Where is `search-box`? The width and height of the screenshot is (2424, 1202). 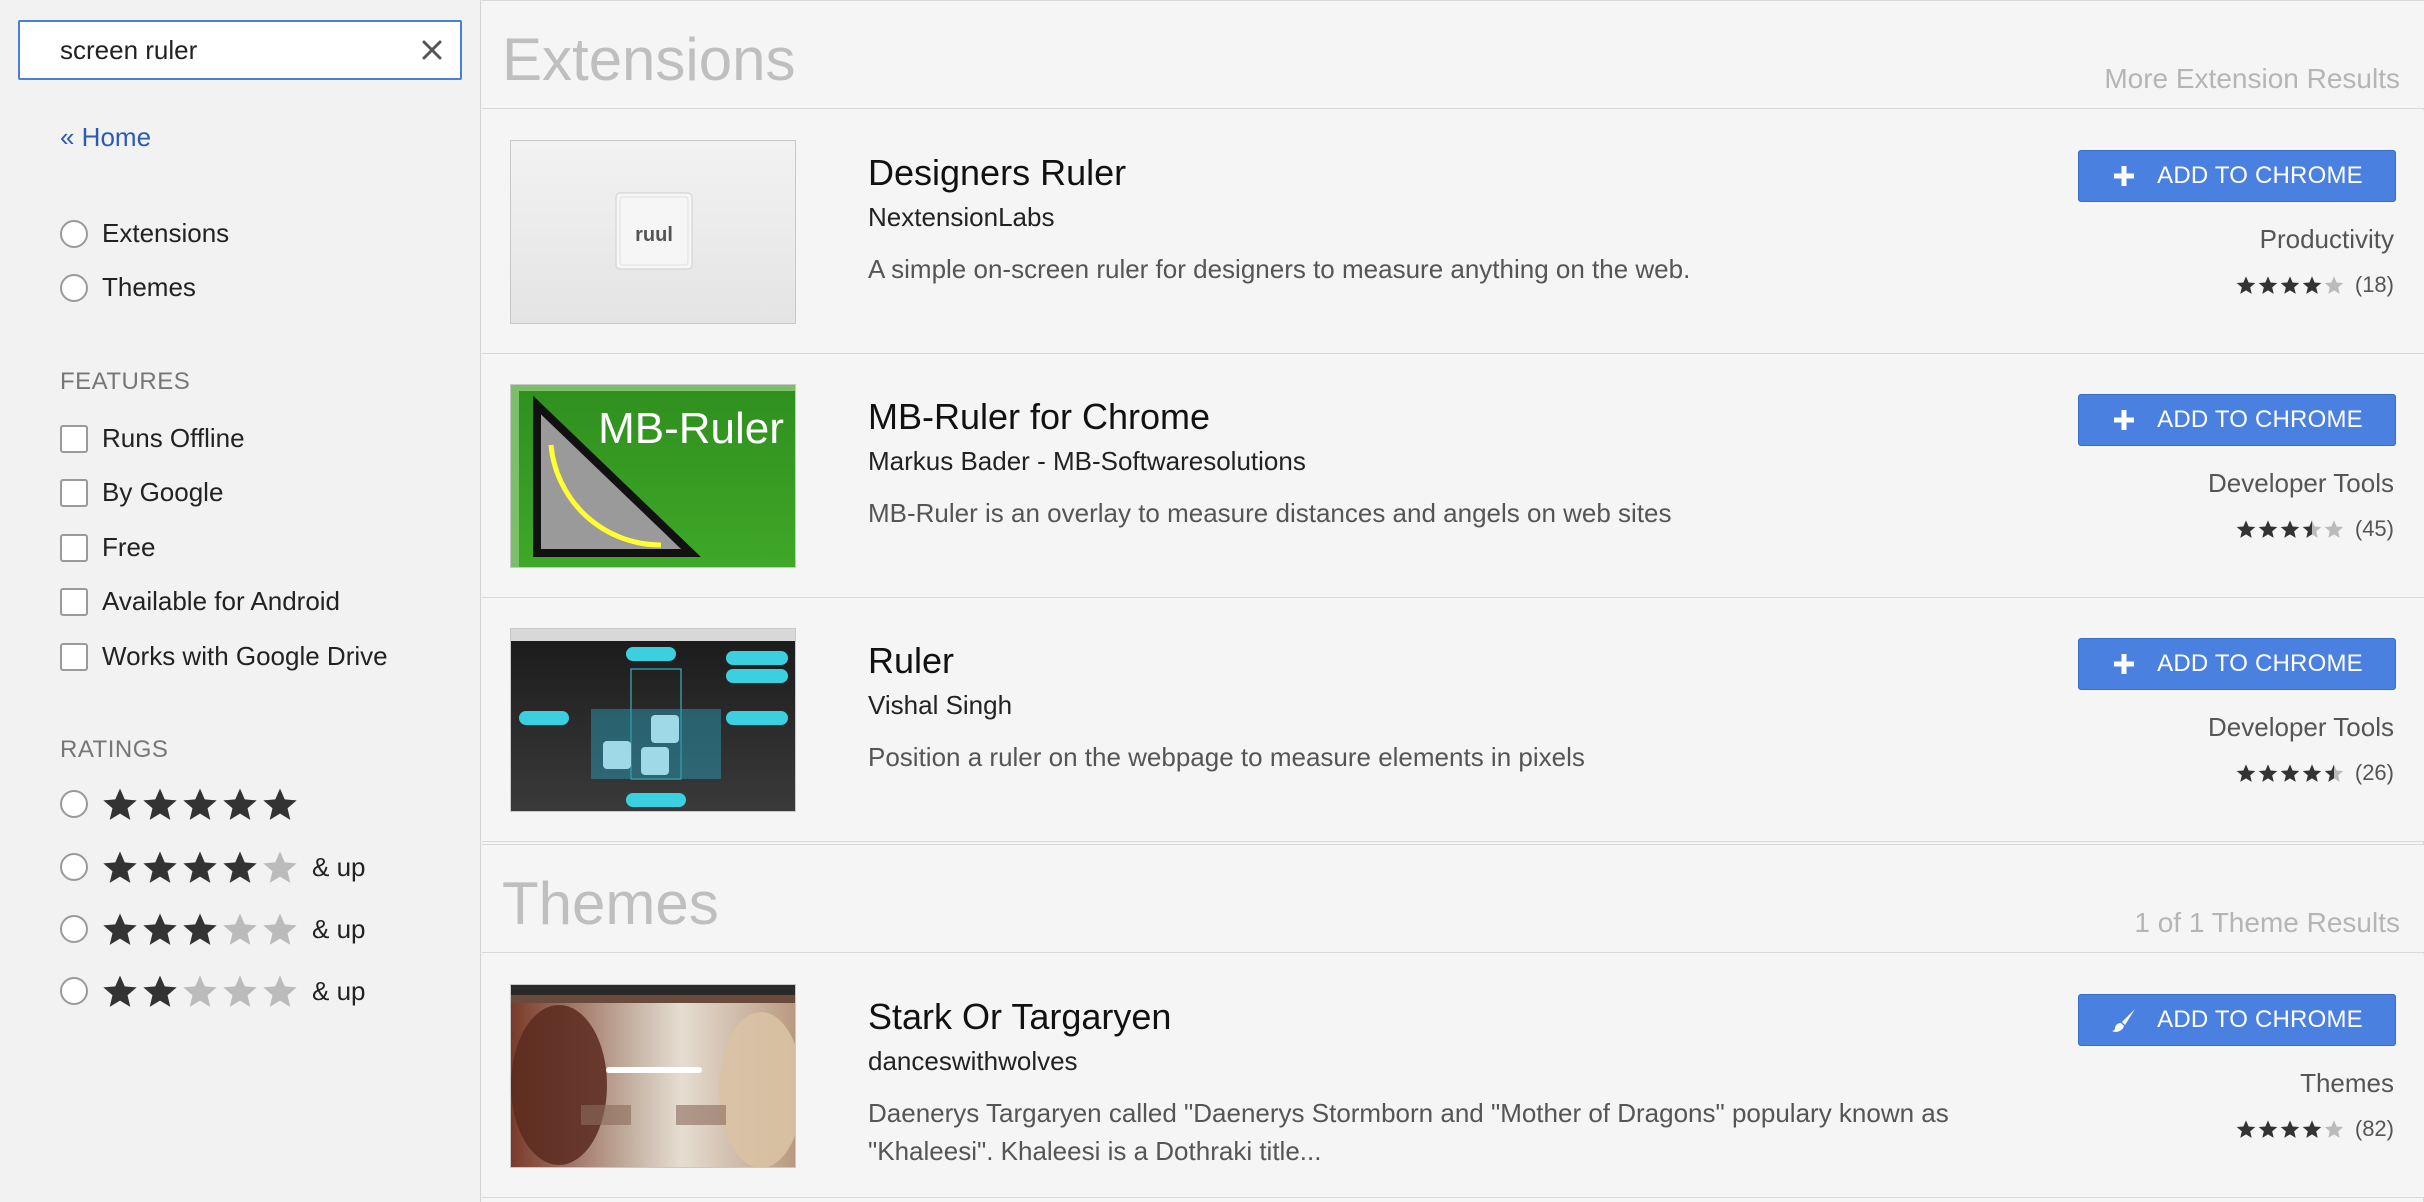
search-box is located at coordinates (240, 50).